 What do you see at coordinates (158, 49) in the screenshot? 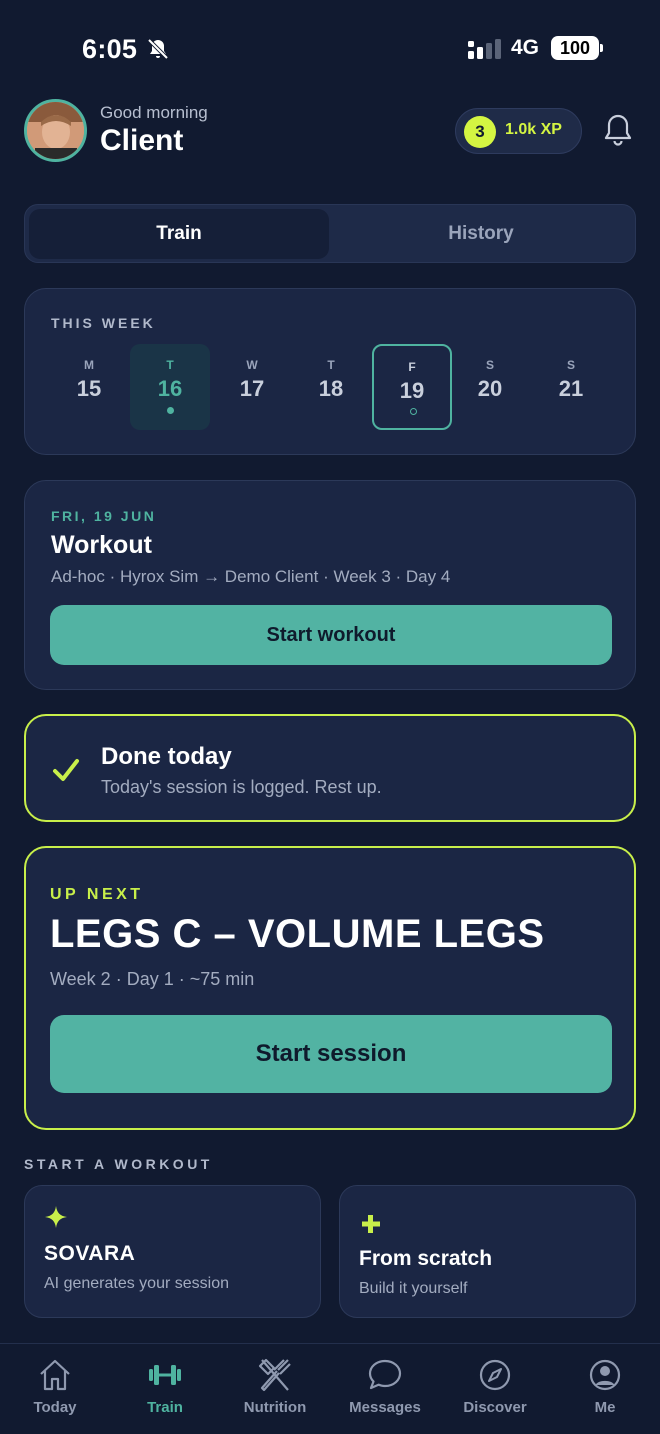
I see `bell-off-icon` at bounding box center [158, 49].